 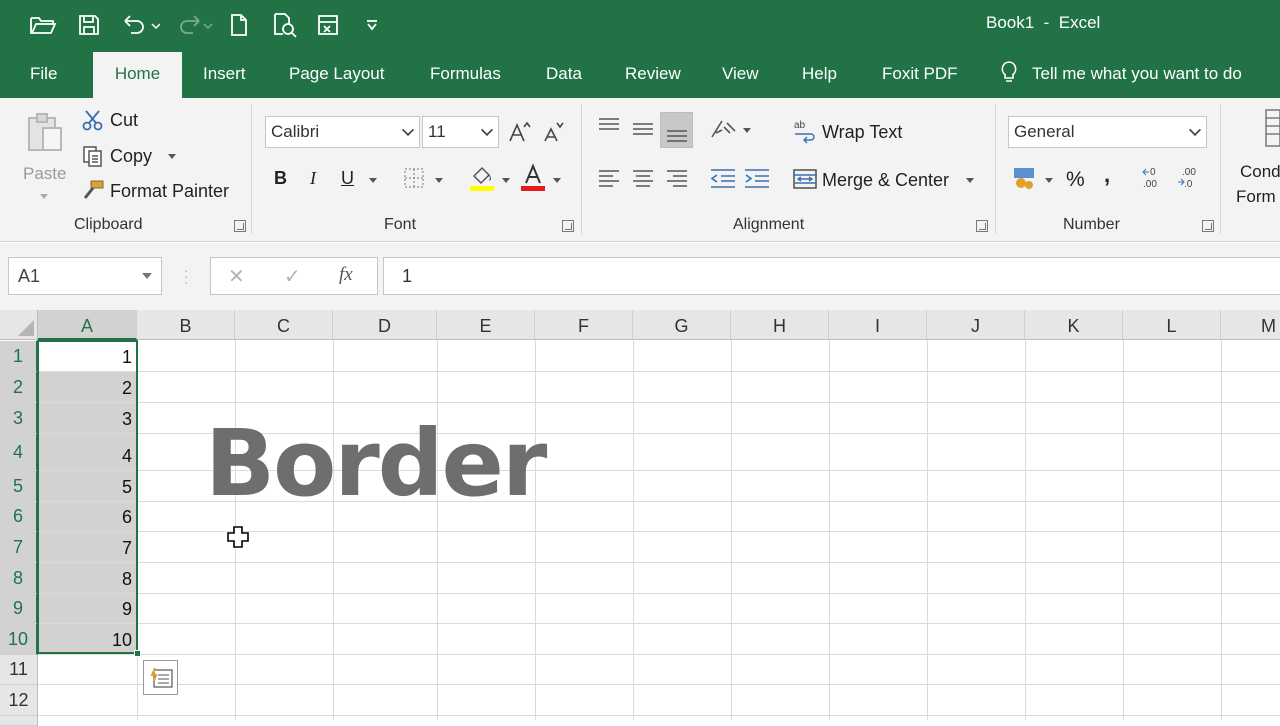 What do you see at coordinates (1191, 178) in the screenshot?
I see `decrease-decimal-icon: .00.0` at bounding box center [1191, 178].